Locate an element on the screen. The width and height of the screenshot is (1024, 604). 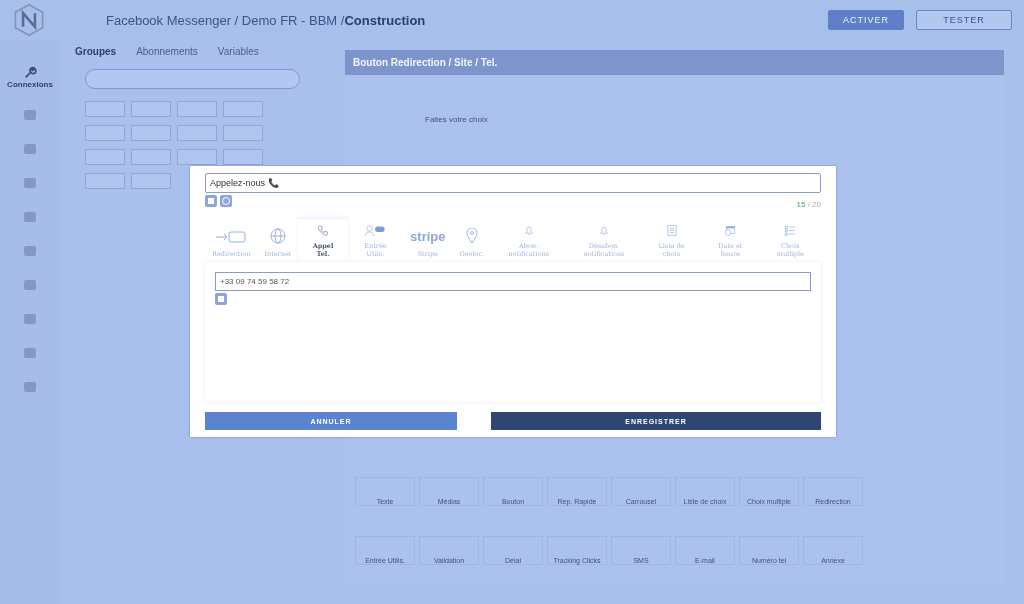
search-field is located at coordinates (192, 79).